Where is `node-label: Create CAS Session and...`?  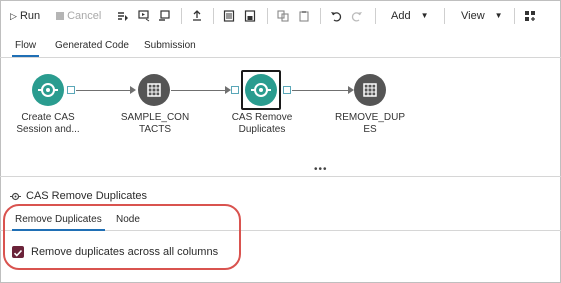 node-label: Create CAS Session and... is located at coordinates (48, 123).